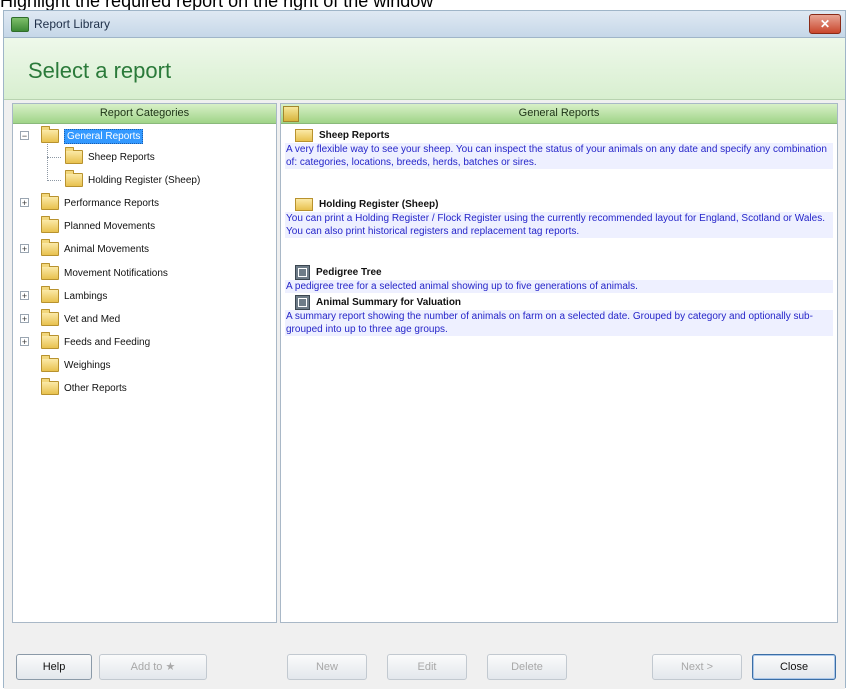  I want to click on new-button: New, so click(327, 667).